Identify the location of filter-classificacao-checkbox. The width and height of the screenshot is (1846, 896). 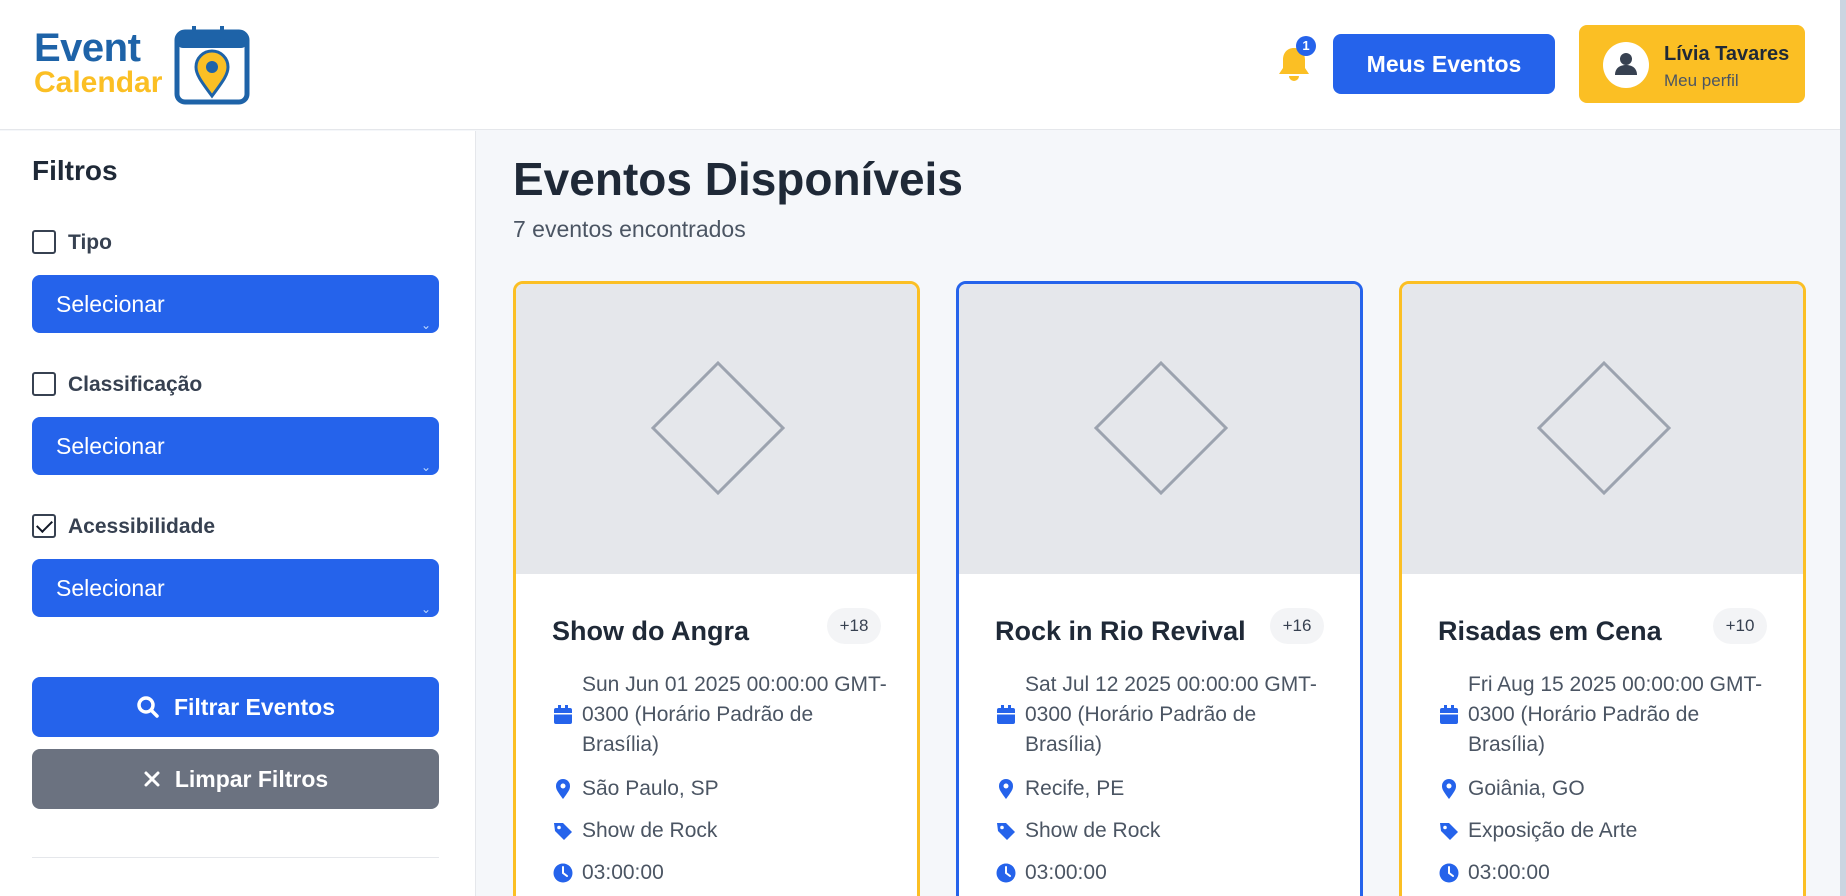
(44, 384).